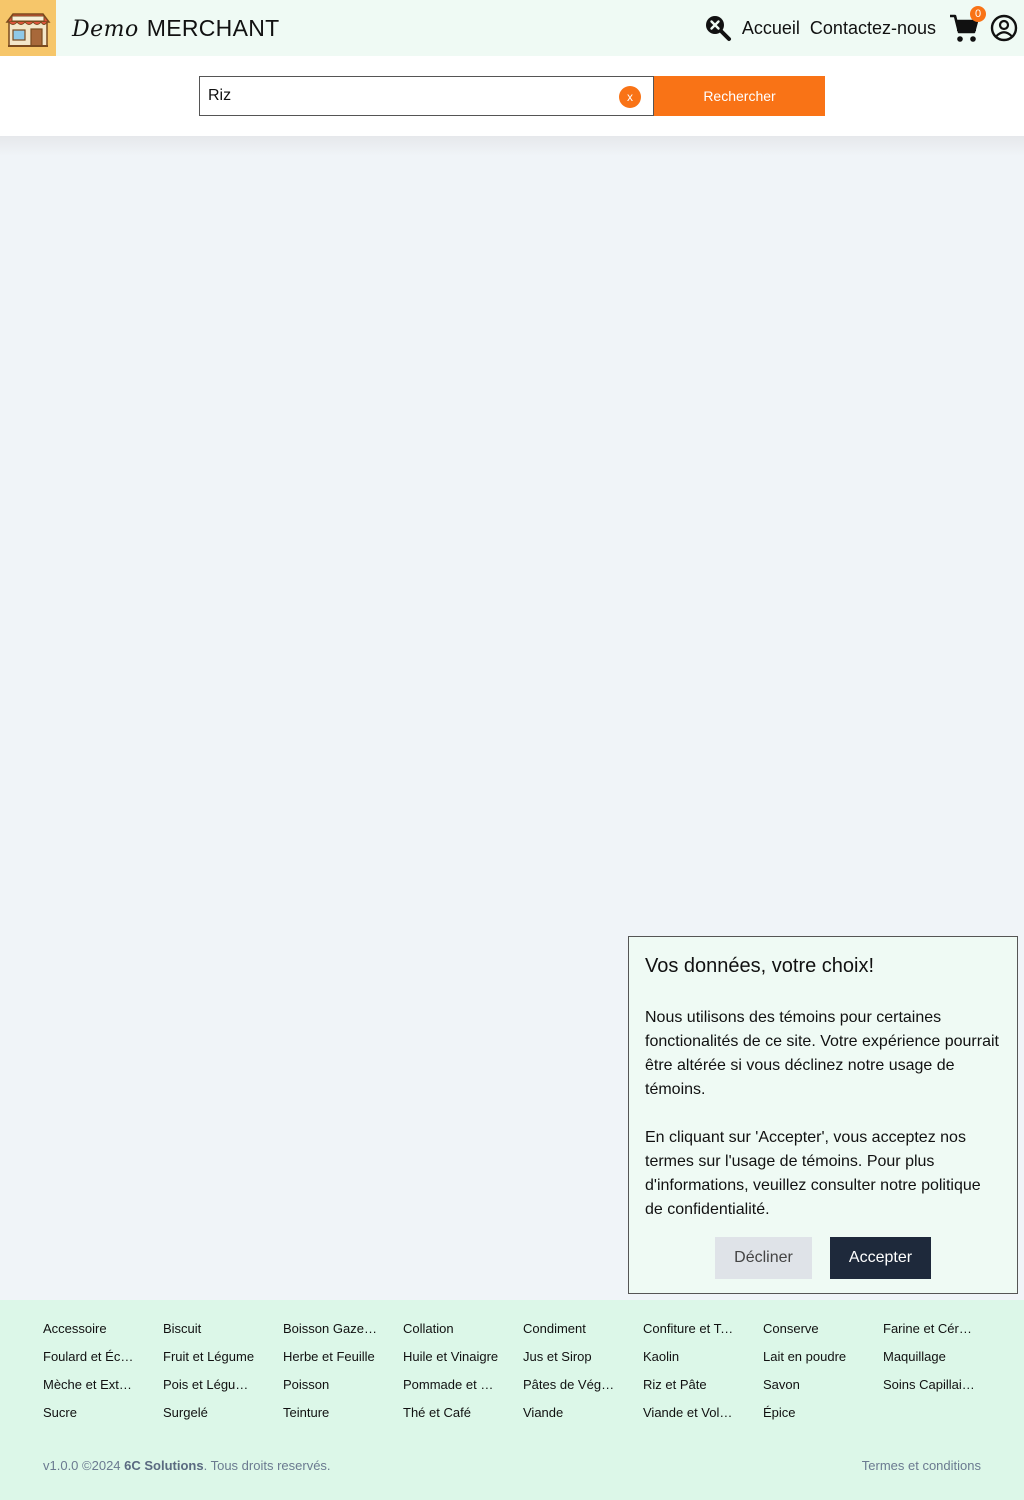 The image size is (1024, 1500). Describe the element at coordinates (718, 28) in the screenshot. I see `search-toggle-icon` at that location.